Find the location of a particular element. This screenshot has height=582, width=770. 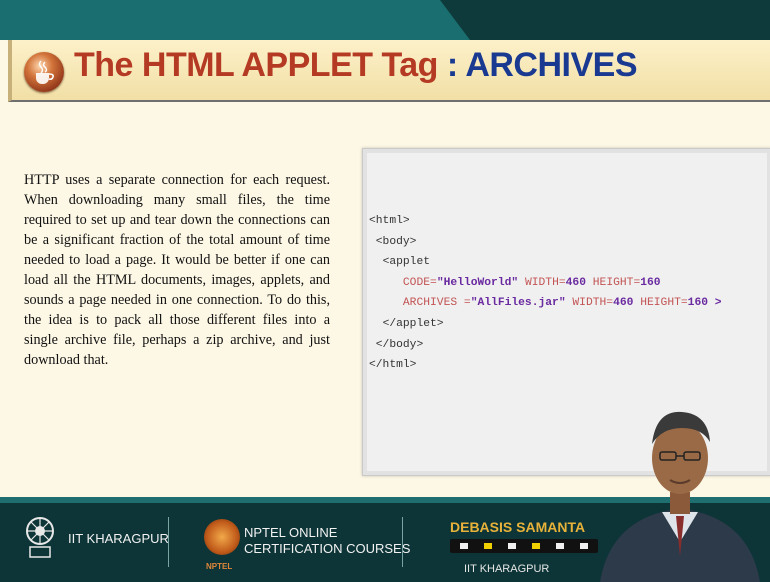

nptel-line-1: NPTEL ONLINE is located at coordinates (291, 532).